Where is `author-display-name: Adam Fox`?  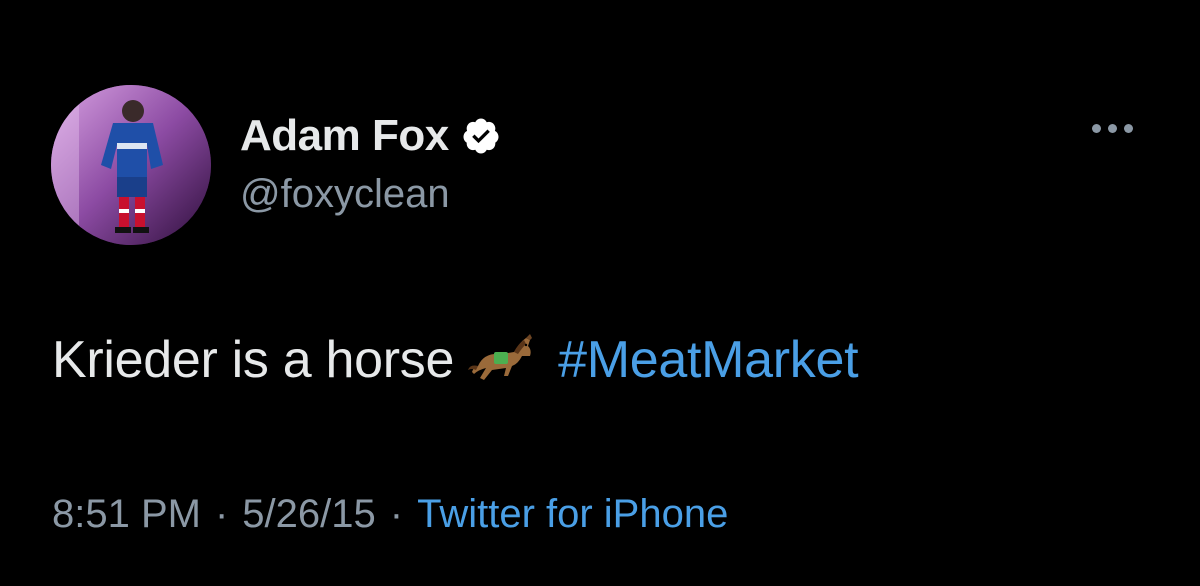
author-display-name: Adam Fox is located at coordinates (344, 136).